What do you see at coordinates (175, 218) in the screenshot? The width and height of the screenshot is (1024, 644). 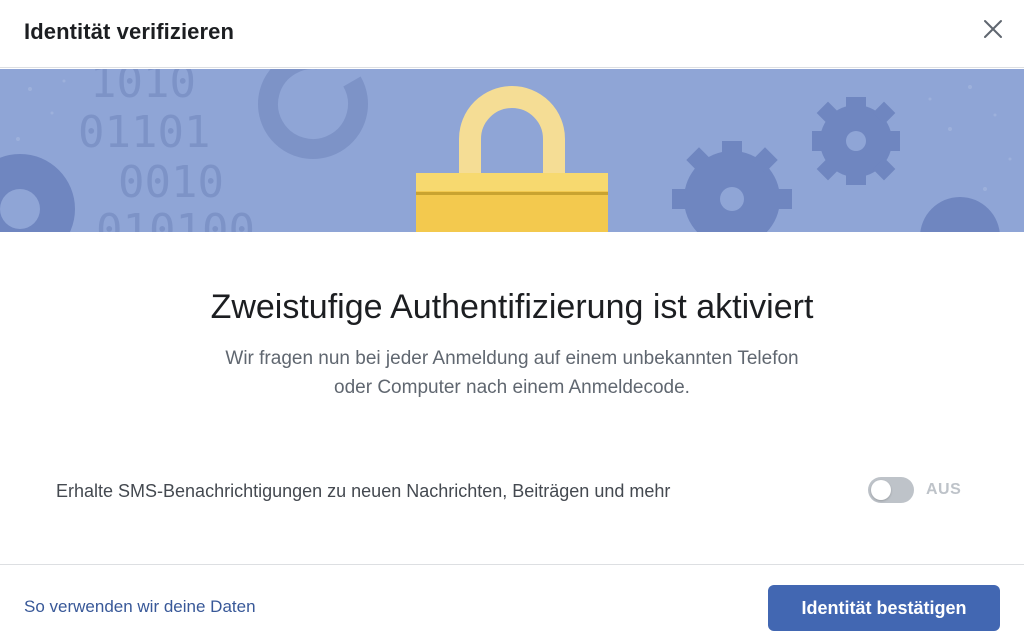 I see `binary-line-4: 010100` at bounding box center [175, 218].